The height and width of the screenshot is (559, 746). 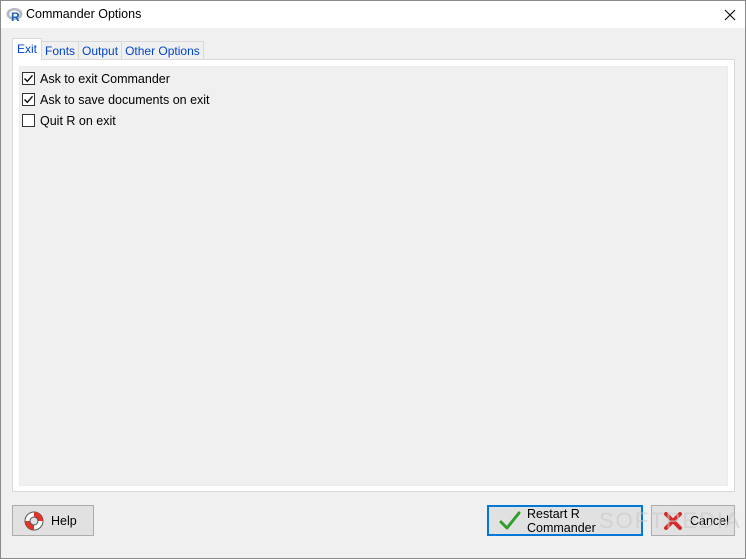 I want to click on title-bar: R Commander Options, so click(x=373, y=14).